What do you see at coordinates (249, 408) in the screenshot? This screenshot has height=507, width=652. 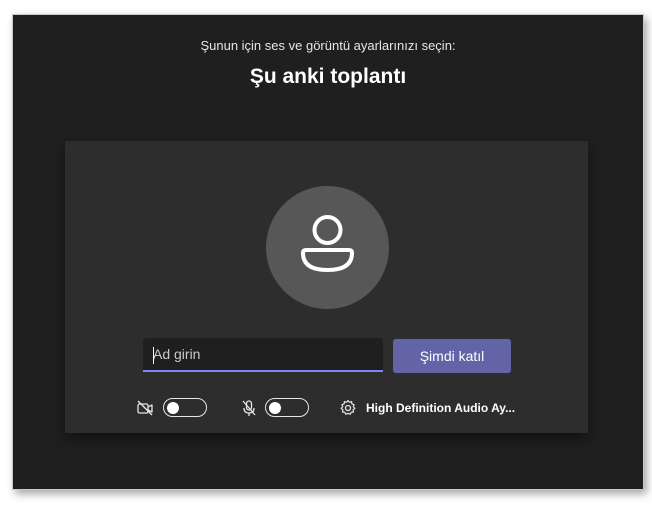 I see `mic-off-icon` at bounding box center [249, 408].